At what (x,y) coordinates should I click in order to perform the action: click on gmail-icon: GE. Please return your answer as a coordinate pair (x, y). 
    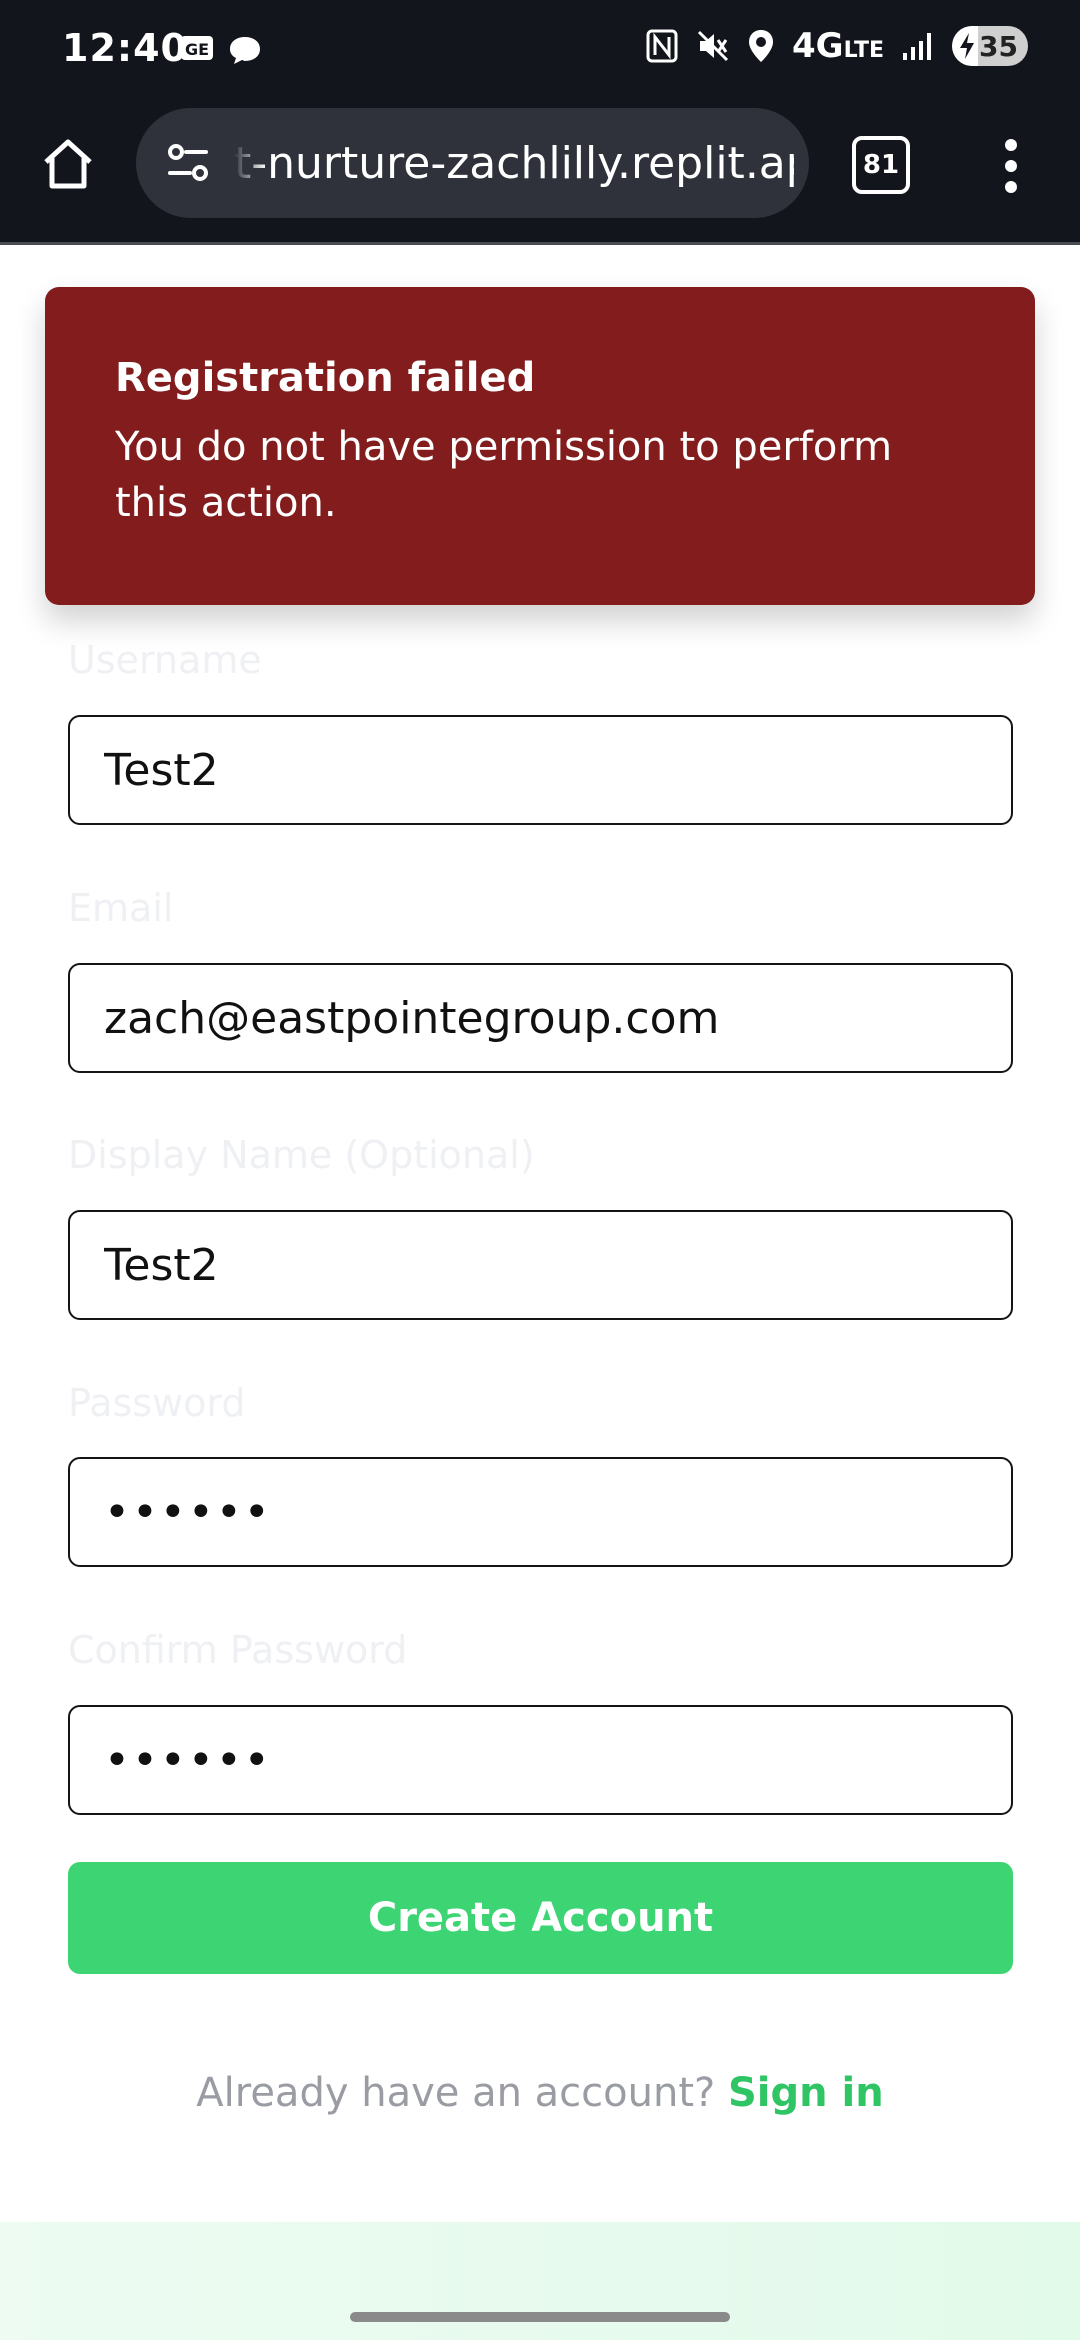
    Looking at the image, I should click on (197, 48).